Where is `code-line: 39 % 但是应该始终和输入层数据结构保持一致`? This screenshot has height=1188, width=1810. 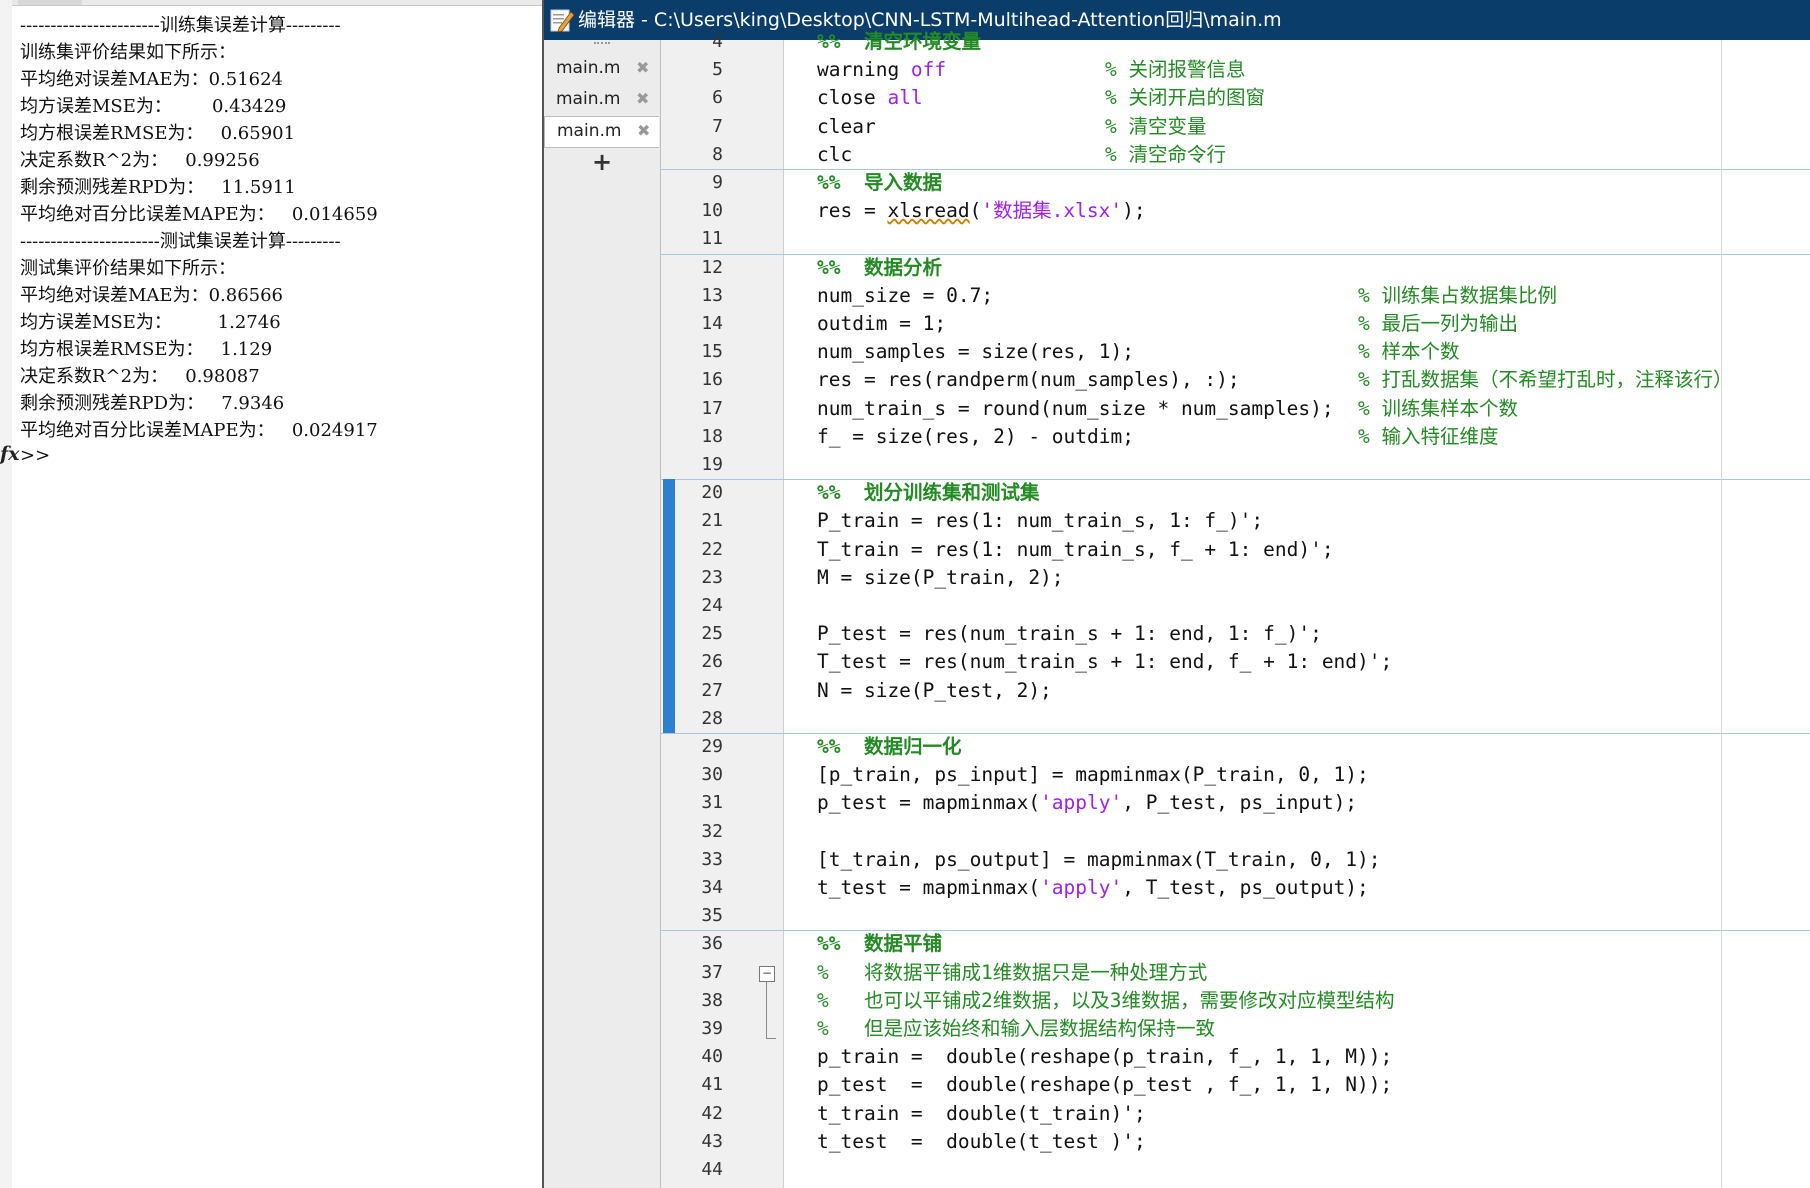 code-line: 39 % 但是应该始终和输入层数据结构保持一致 is located at coordinates (1235, 1029).